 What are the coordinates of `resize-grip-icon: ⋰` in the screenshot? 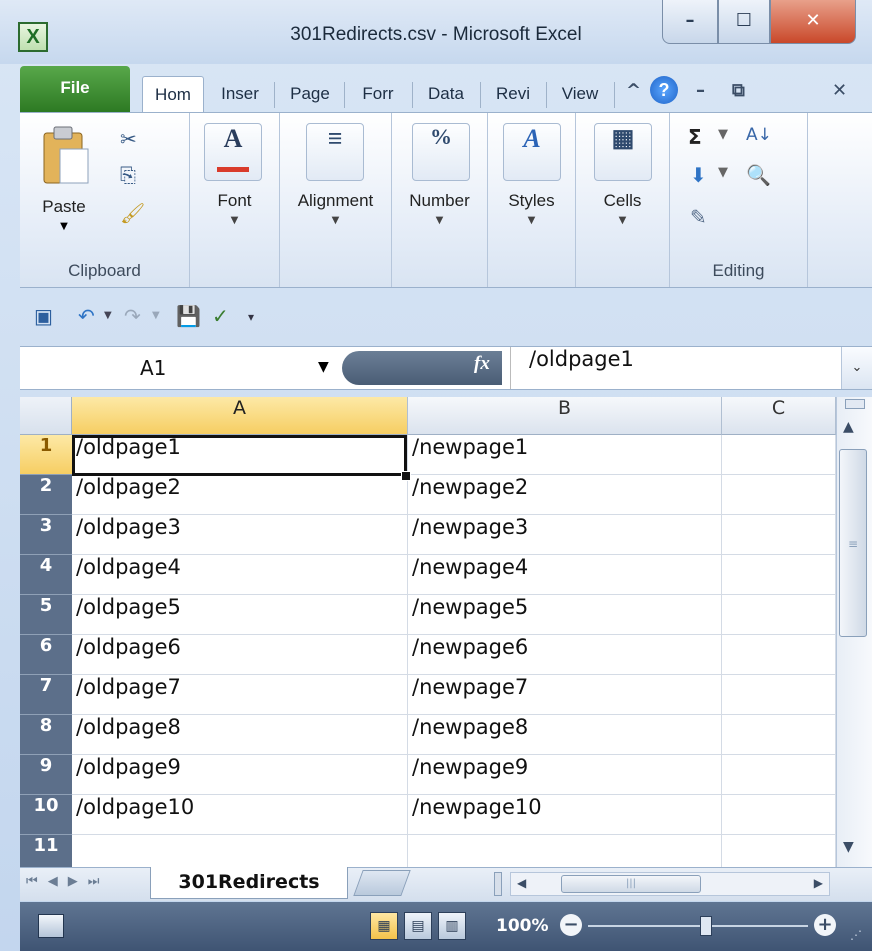 It's located at (856, 935).